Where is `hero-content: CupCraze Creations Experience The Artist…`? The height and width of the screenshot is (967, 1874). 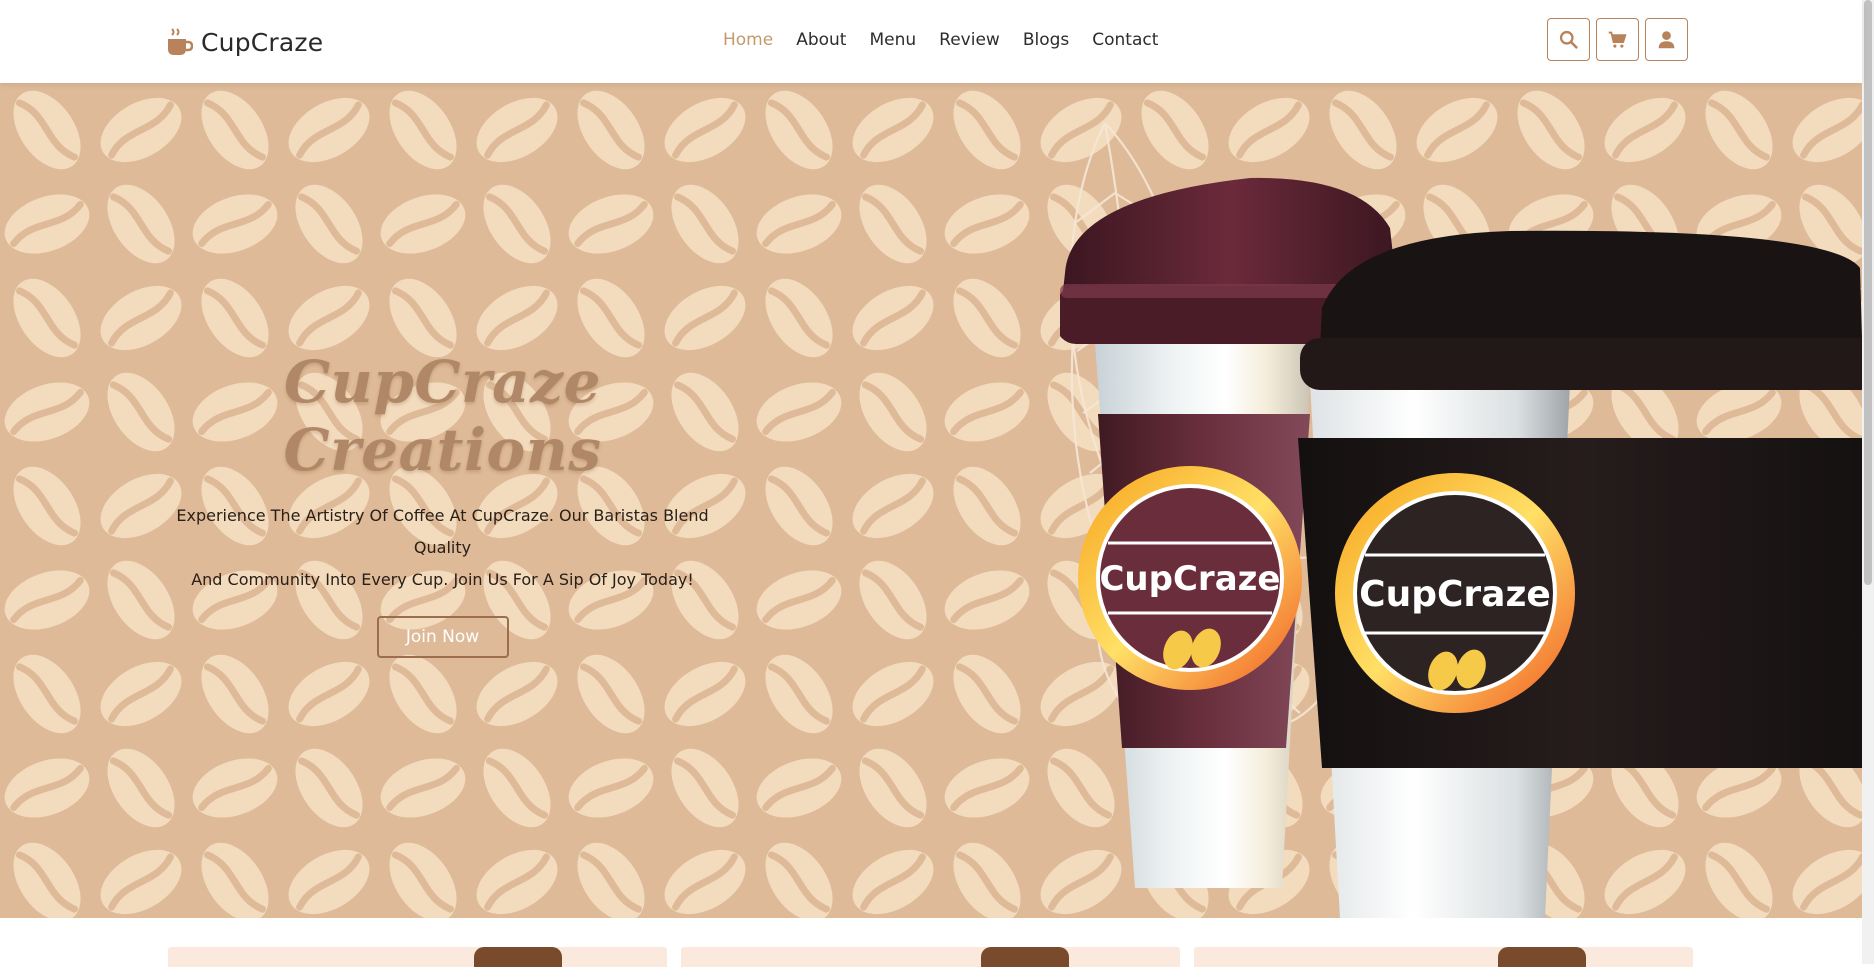 hero-content: CupCraze Creations Experience The Artist… is located at coordinates (442, 503).